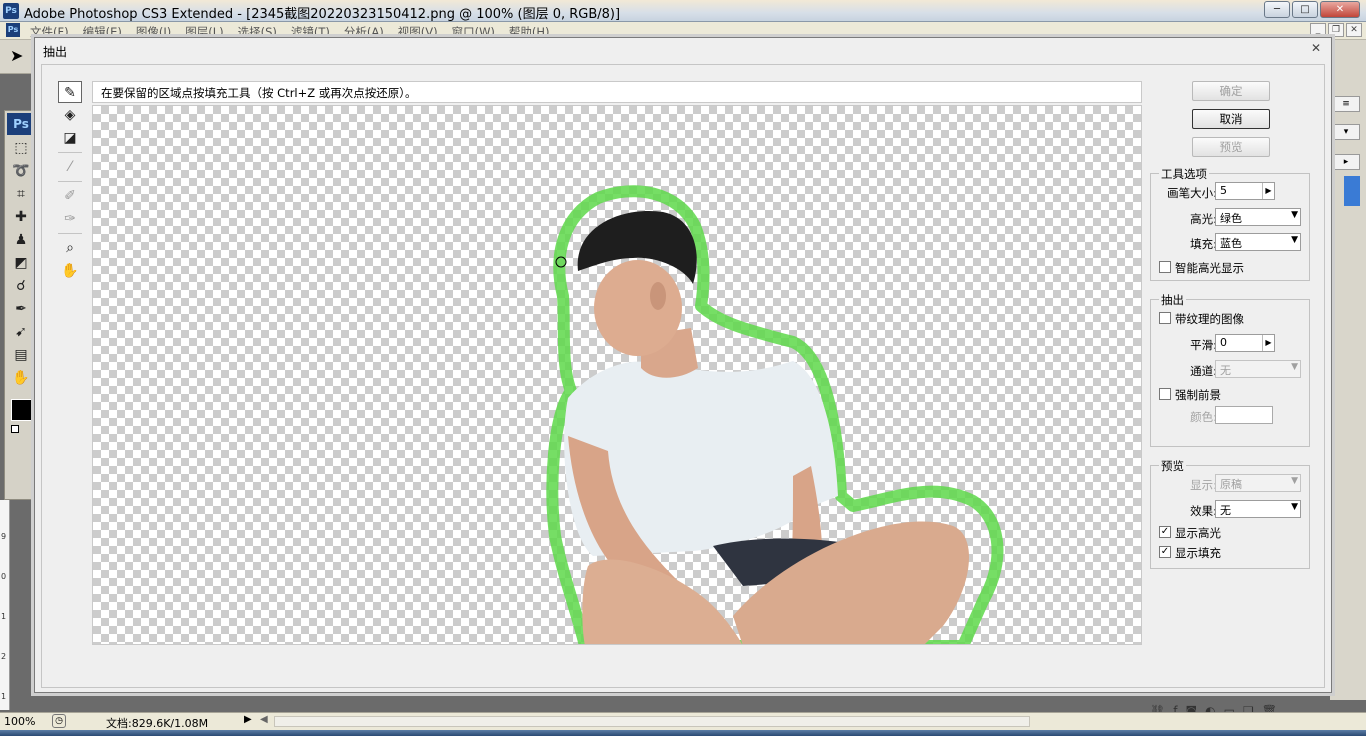 This screenshot has width=1366, height=736. I want to click on minimize-button: ─, so click(1277, 9).